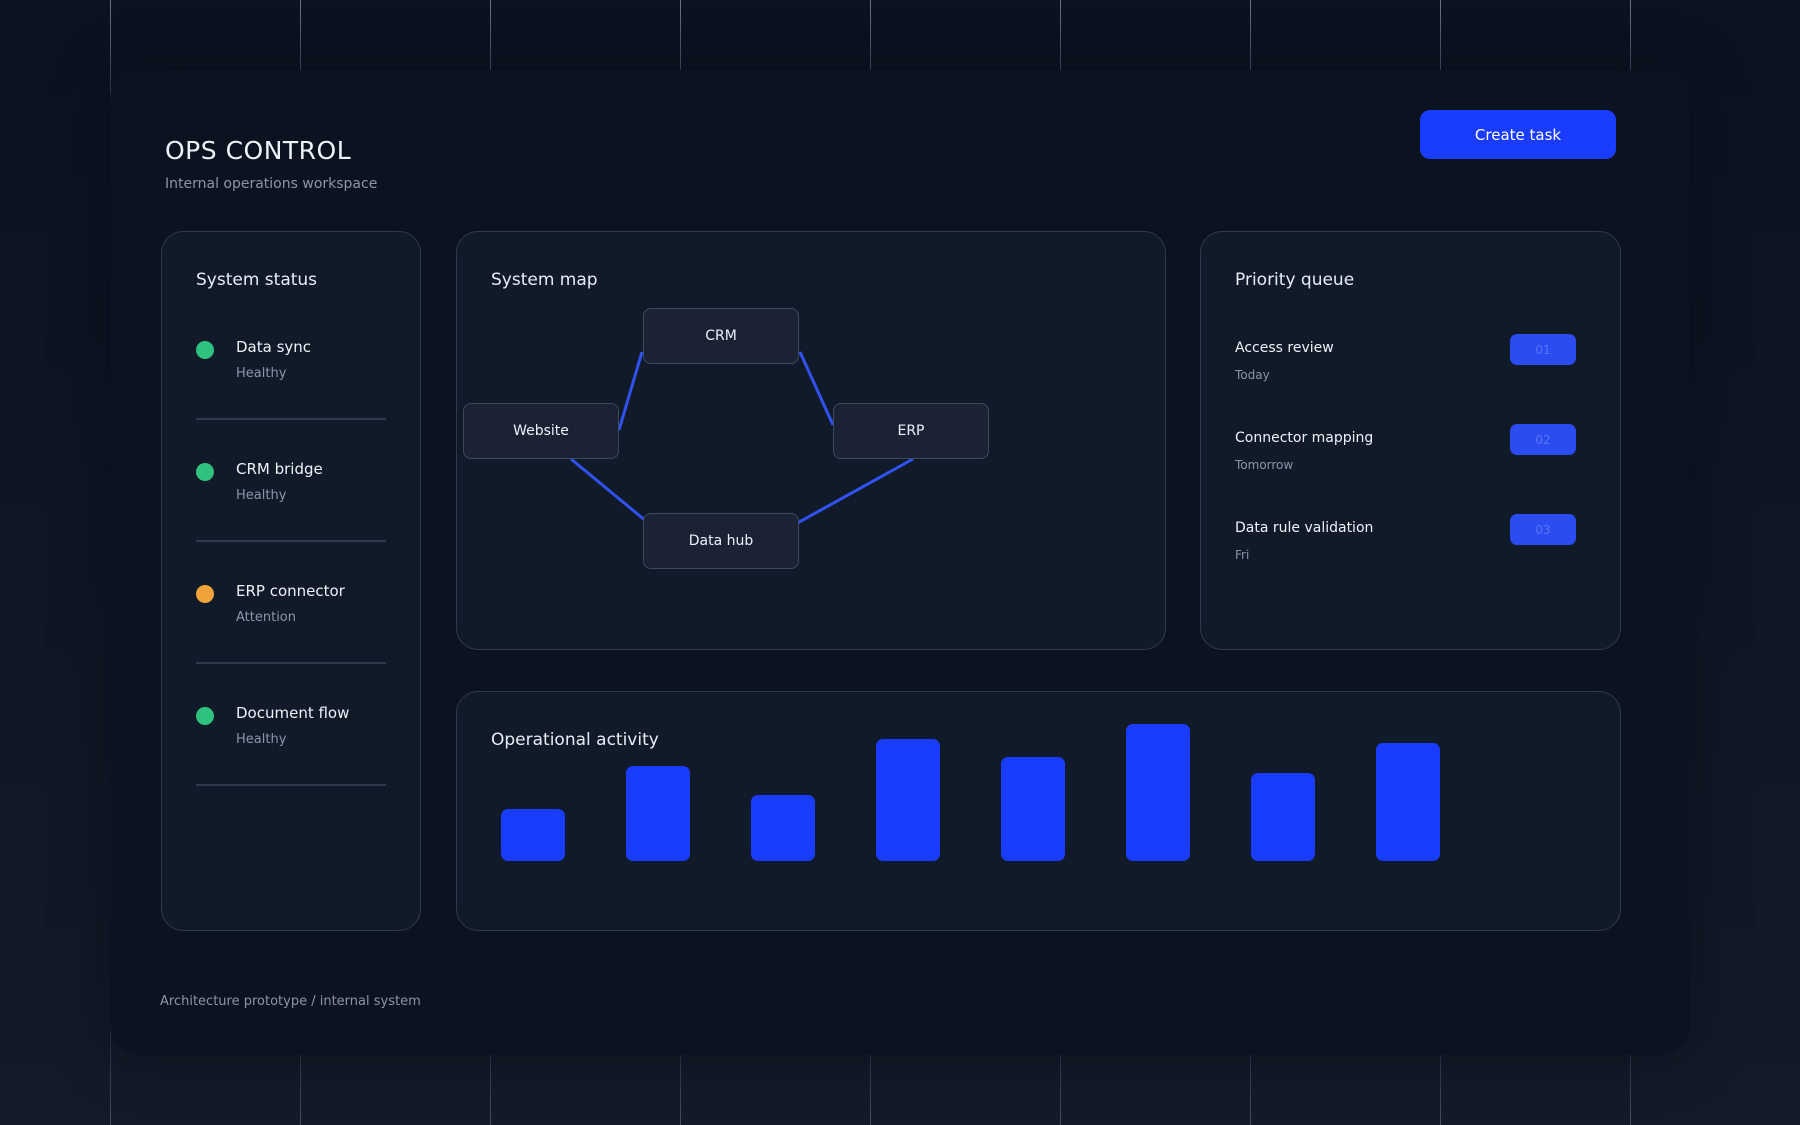 This screenshot has width=1800, height=1125. I want to click on system-map-panel: System map CRM Website ERP Data hub, so click(811, 440).